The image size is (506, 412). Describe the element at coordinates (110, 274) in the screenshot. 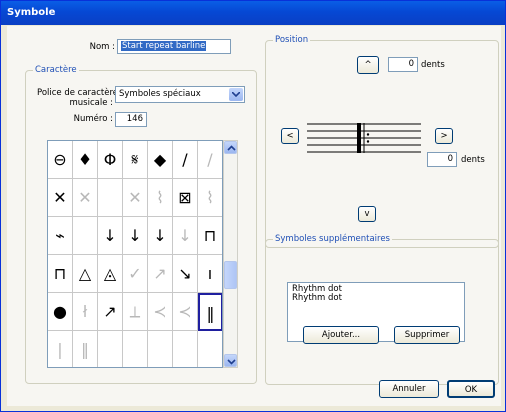

I see `symbol-cell: ◬` at that location.